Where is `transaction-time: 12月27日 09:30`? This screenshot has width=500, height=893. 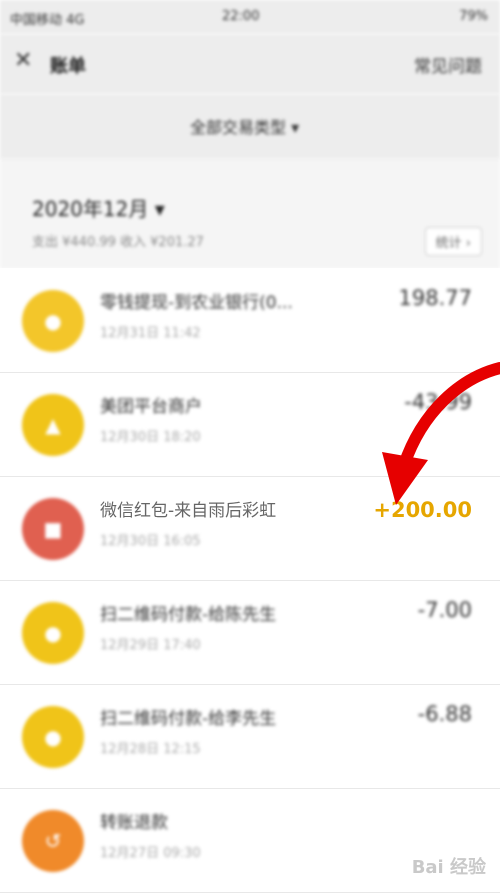
transaction-time: 12月27日 09:30 is located at coordinates (150, 853).